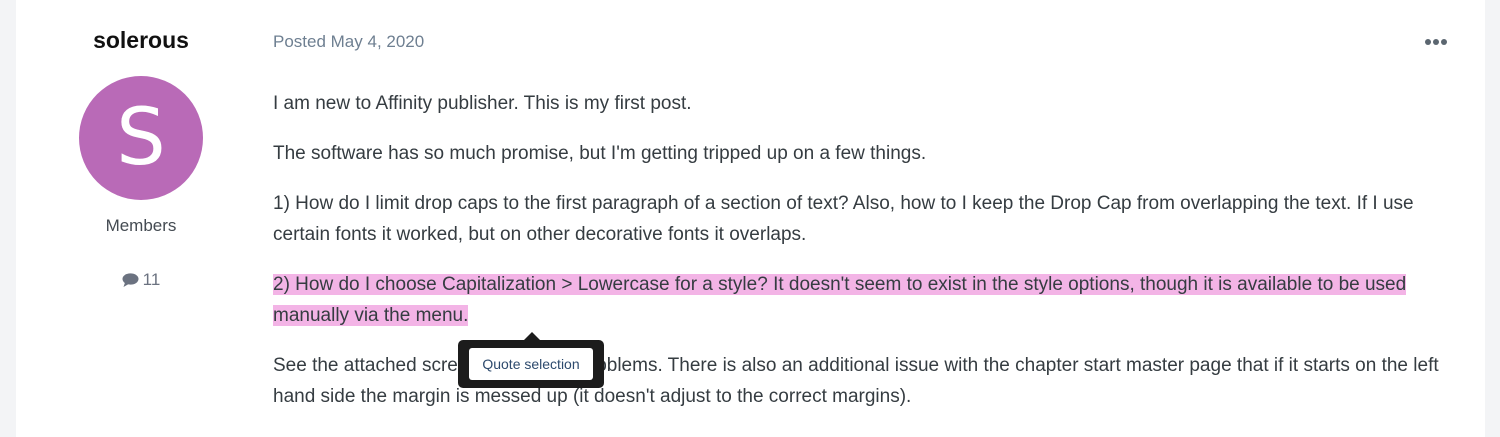 Image resolution: width=1500 pixels, height=437 pixels. I want to click on post-date: Posted May 4, 2020, so click(349, 41).